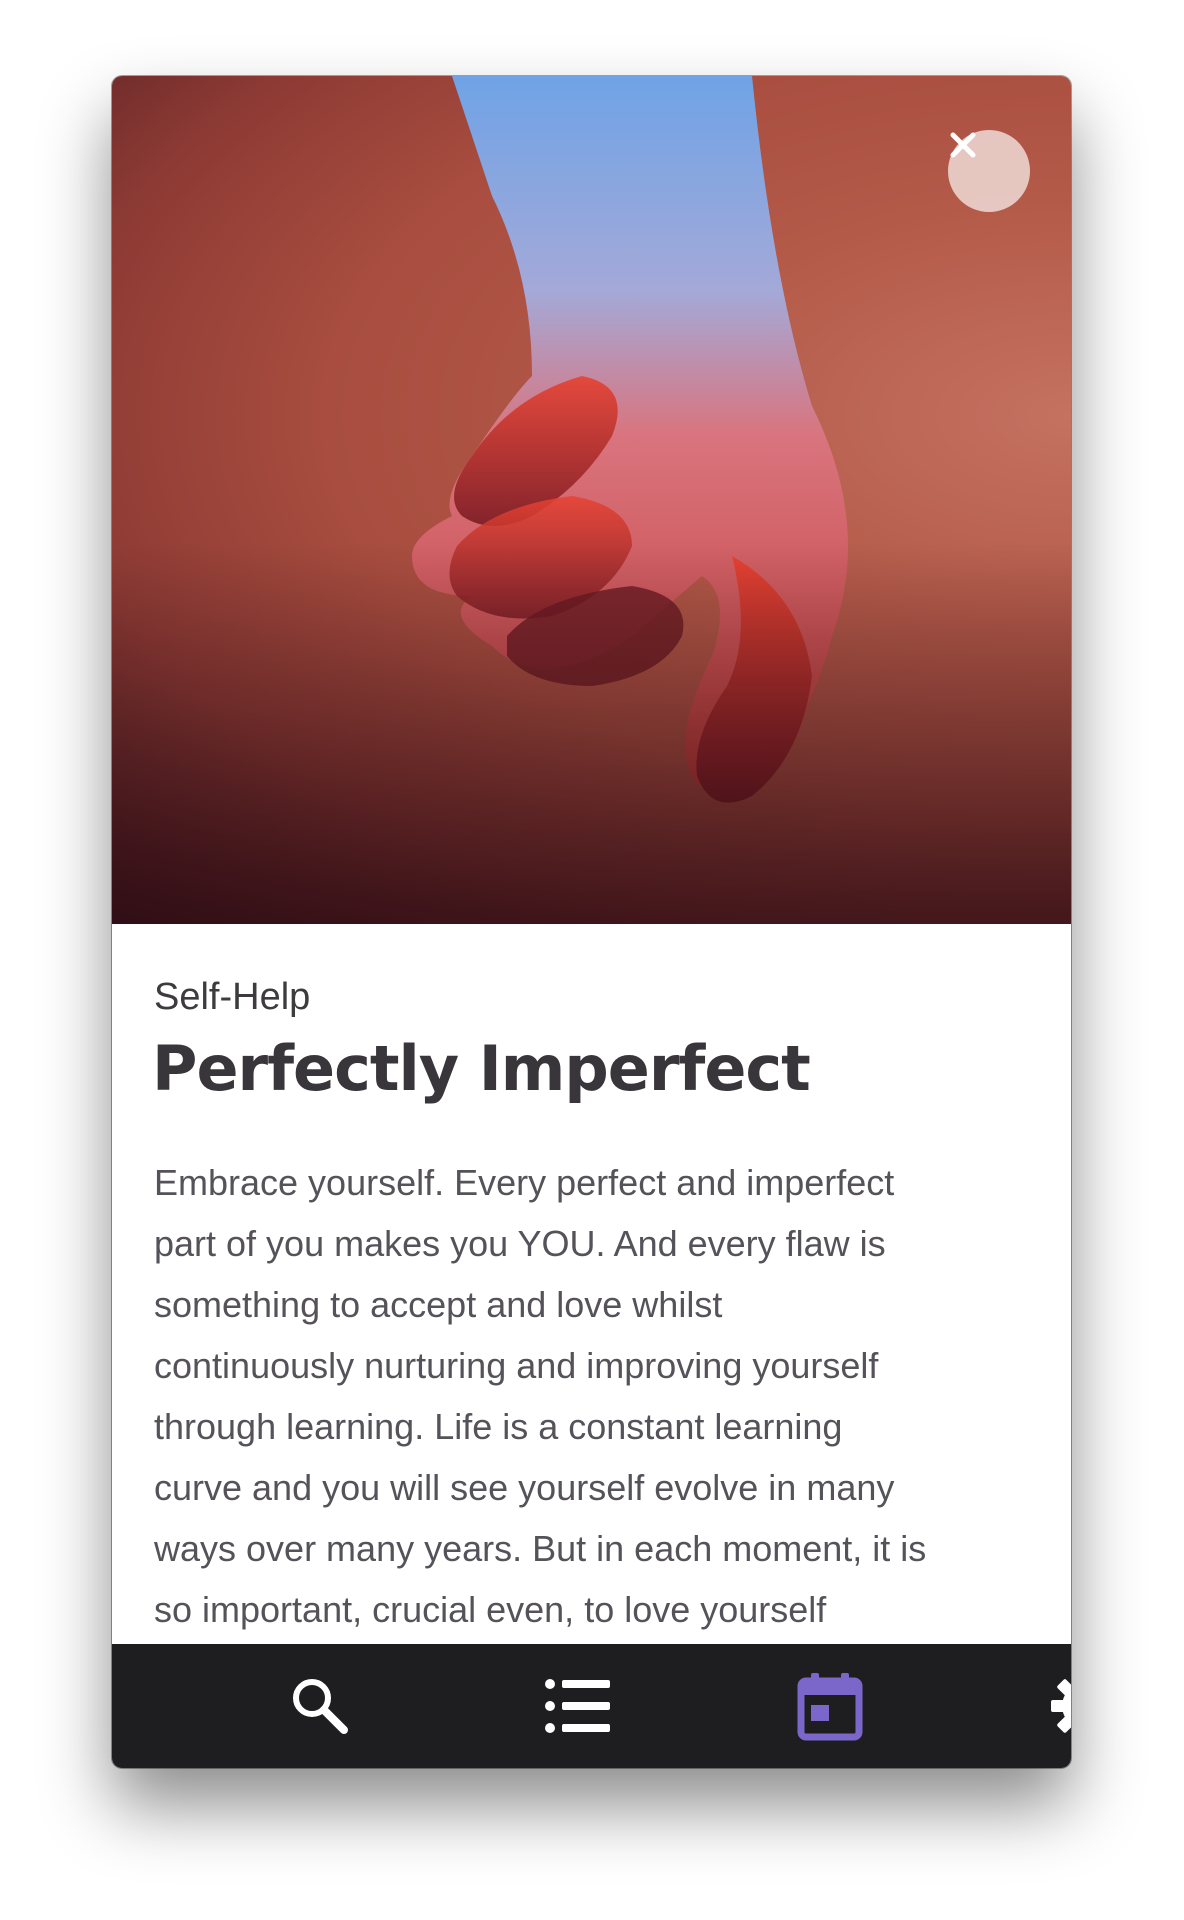  Describe the element at coordinates (481, 1068) in the screenshot. I see `article-title: Perfectly Imperfect` at that location.